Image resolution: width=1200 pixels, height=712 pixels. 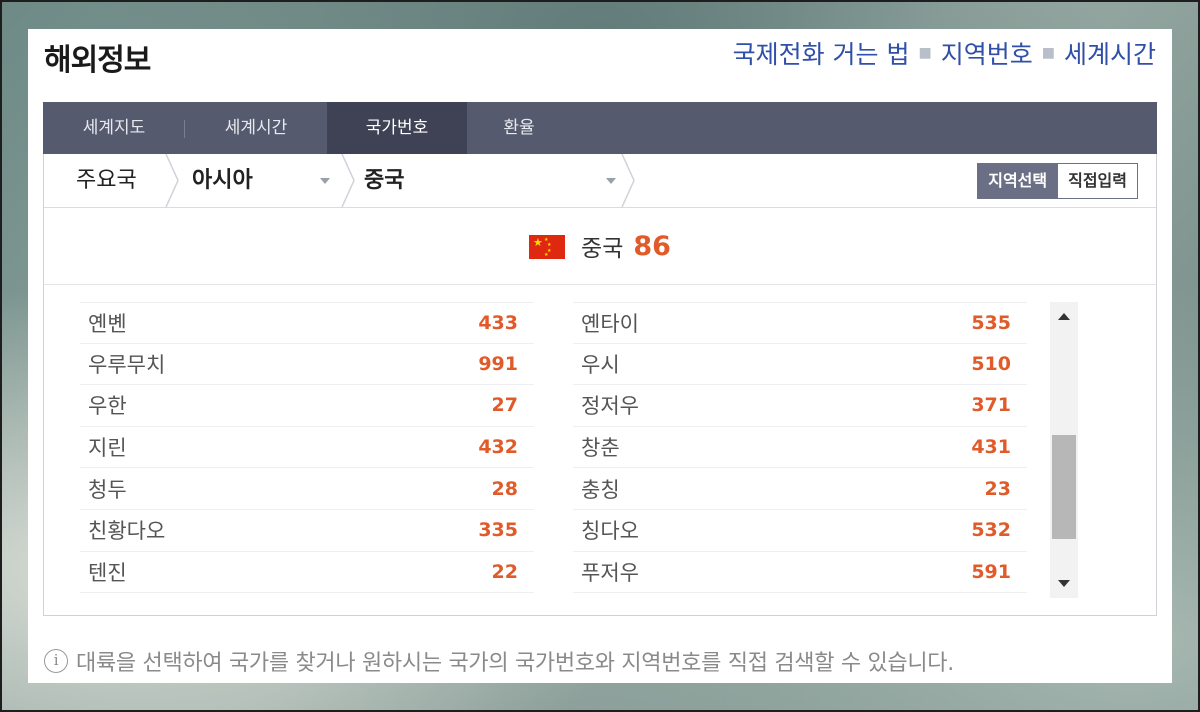 I want to click on info-icon: i, so click(x=56, y=661).